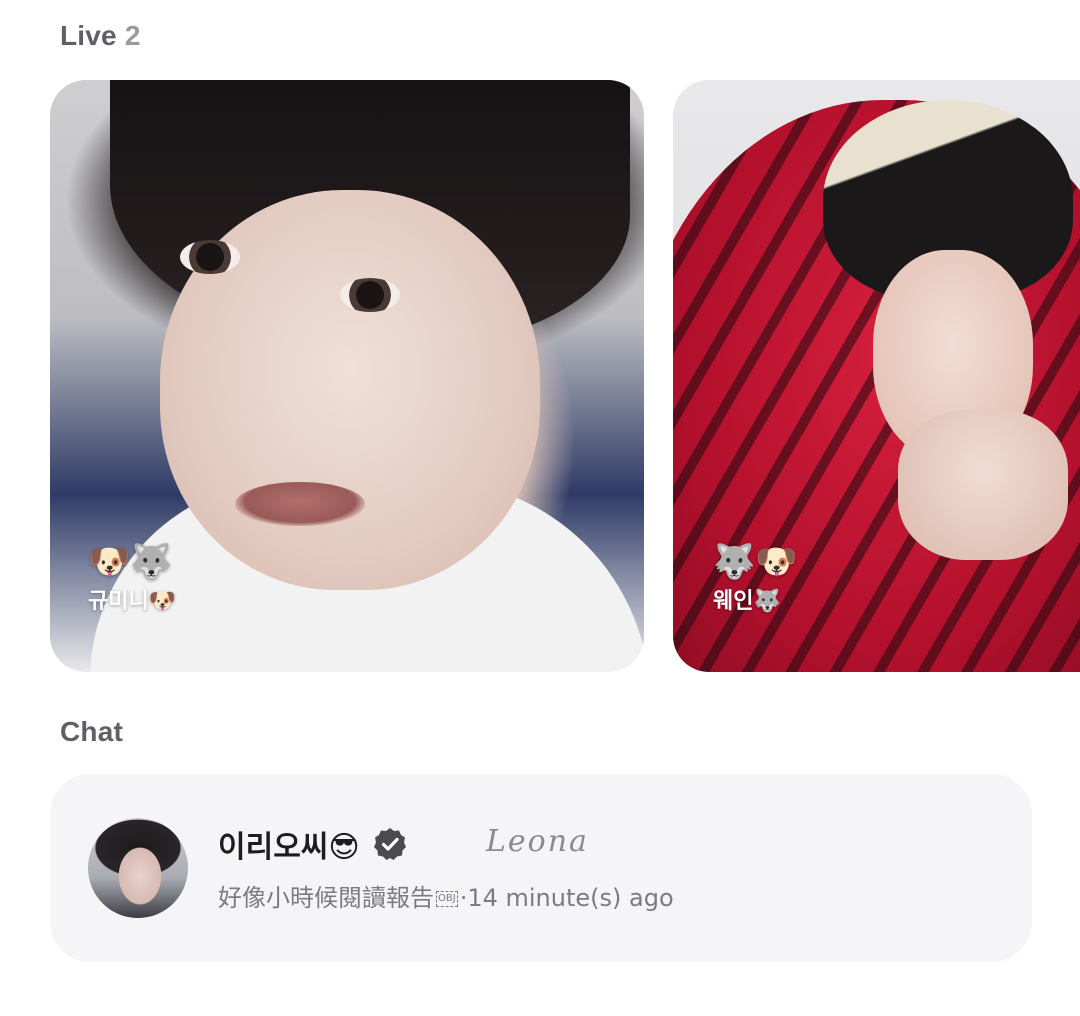 The height and width of the screenshot is (1016, 1080). I want to click on live-title: Live, so click(88, 35).